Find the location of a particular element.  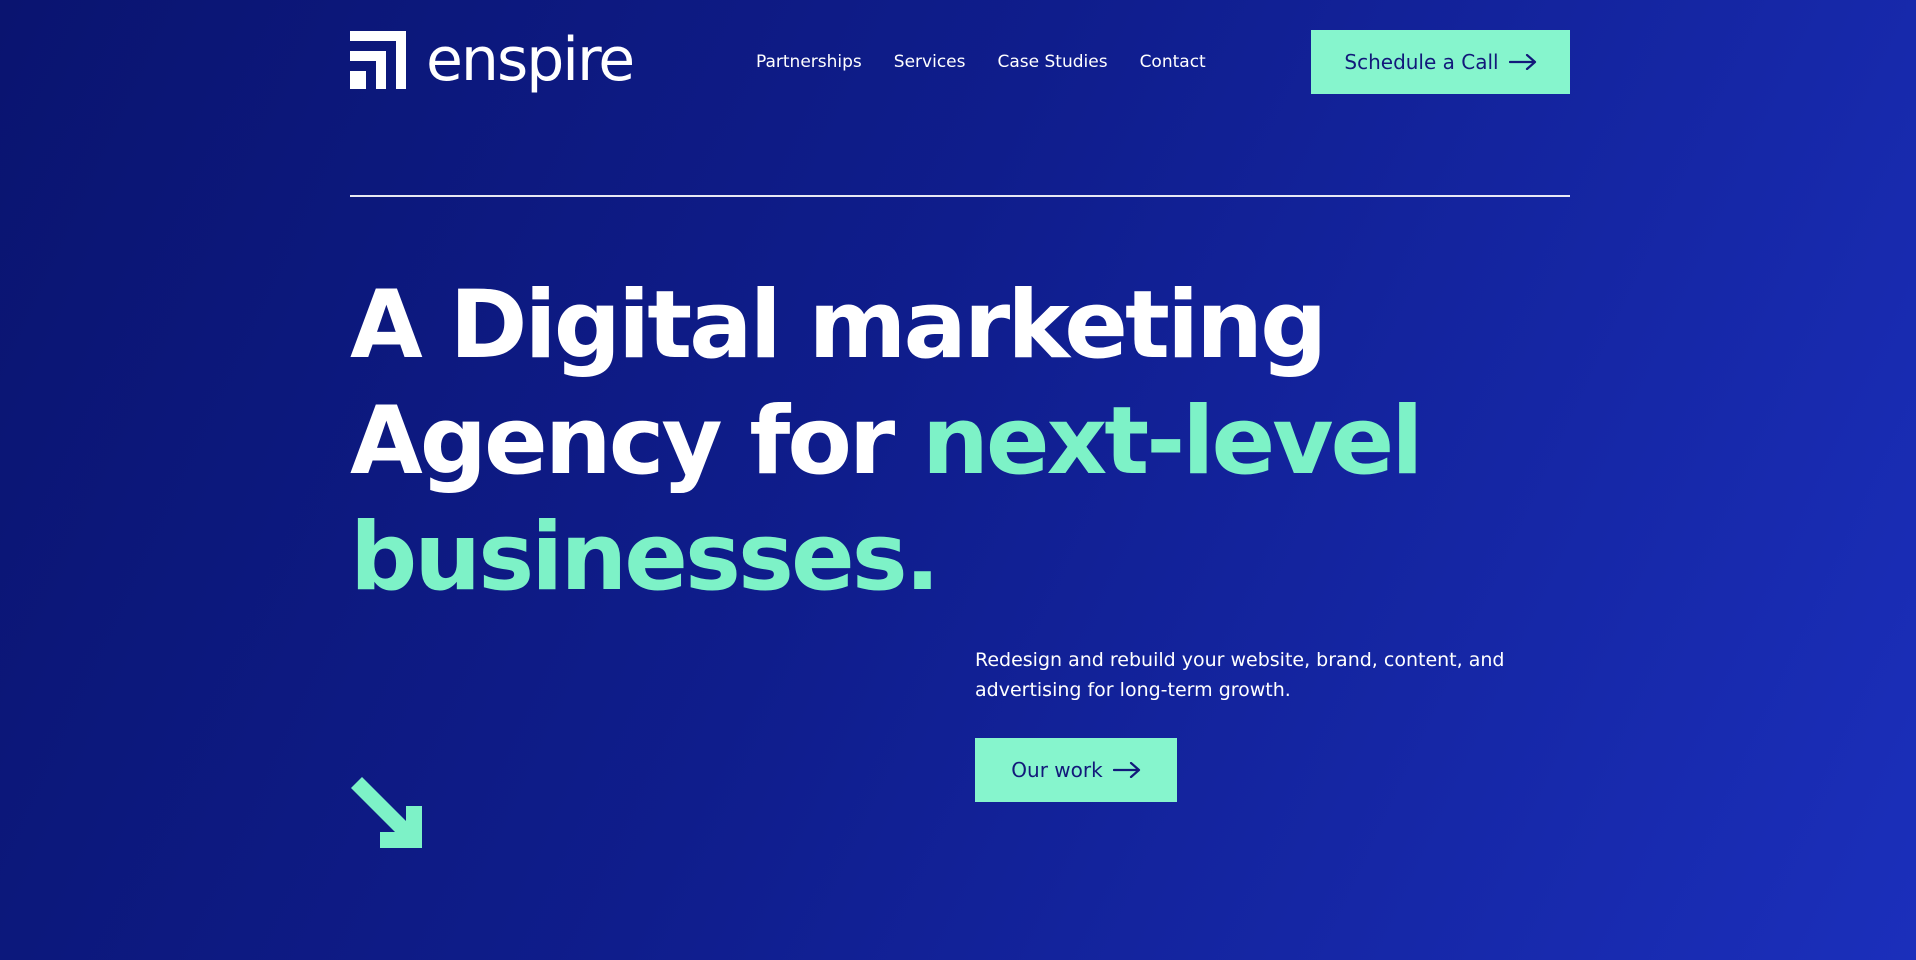

hero-title-line-1: A Digital marketing is located at coordinates (838, 325).